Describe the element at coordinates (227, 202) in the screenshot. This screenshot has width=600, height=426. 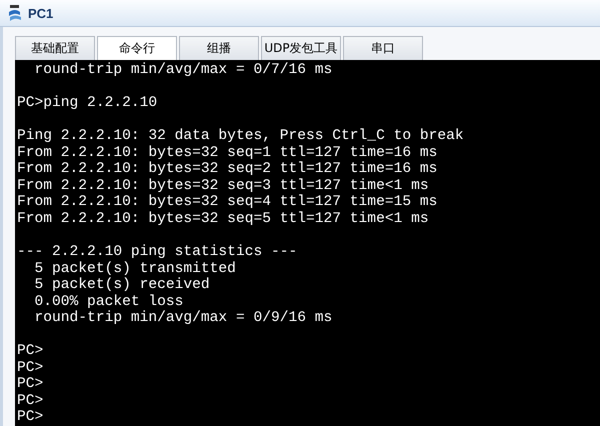
I see `terminal-line: From 2.2.2.10: bytes=32 seq=4 ttl=127 time=15 ms` at that location.